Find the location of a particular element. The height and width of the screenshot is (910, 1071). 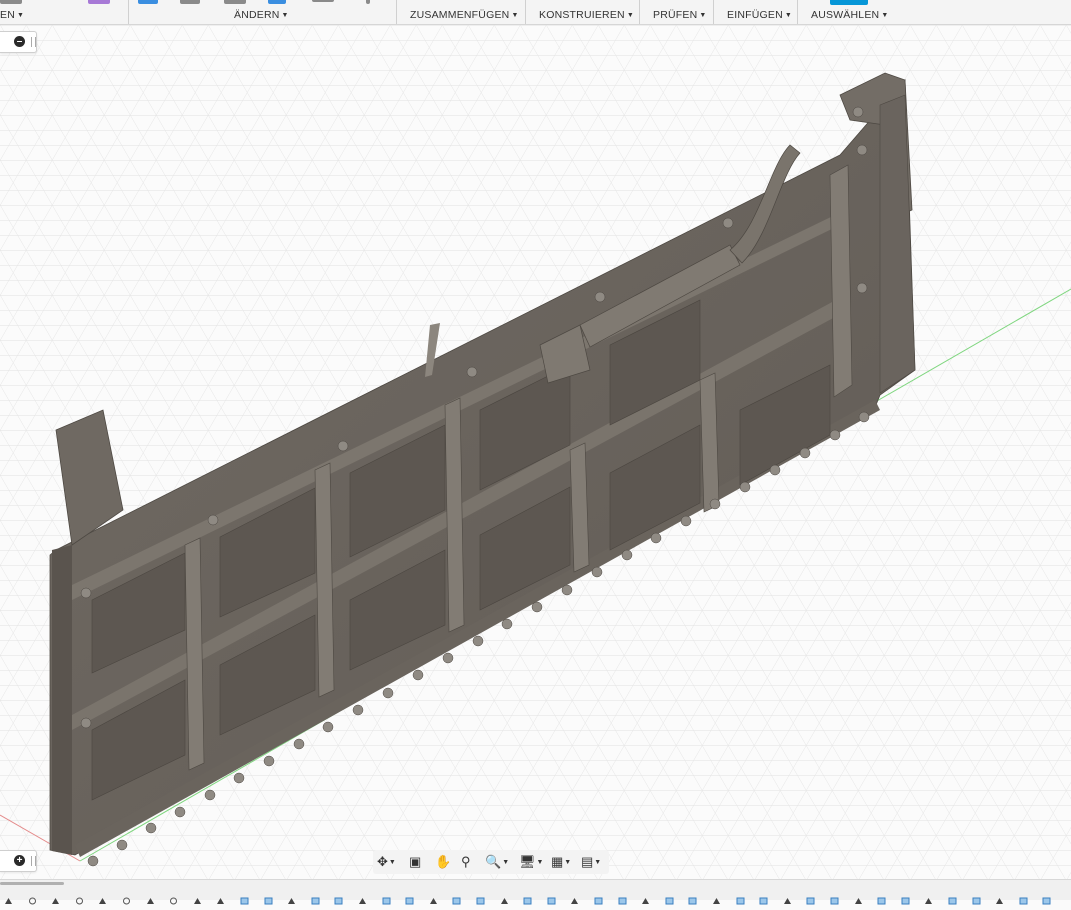

left-post-side is located at coordinates (62, 700).